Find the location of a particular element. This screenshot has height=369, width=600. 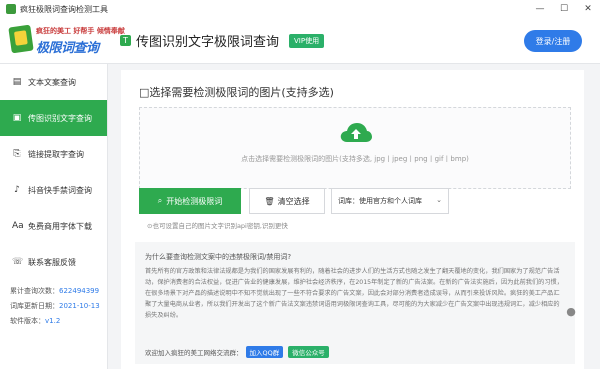

close-button: ✕ is located at coordinates (588, 9).